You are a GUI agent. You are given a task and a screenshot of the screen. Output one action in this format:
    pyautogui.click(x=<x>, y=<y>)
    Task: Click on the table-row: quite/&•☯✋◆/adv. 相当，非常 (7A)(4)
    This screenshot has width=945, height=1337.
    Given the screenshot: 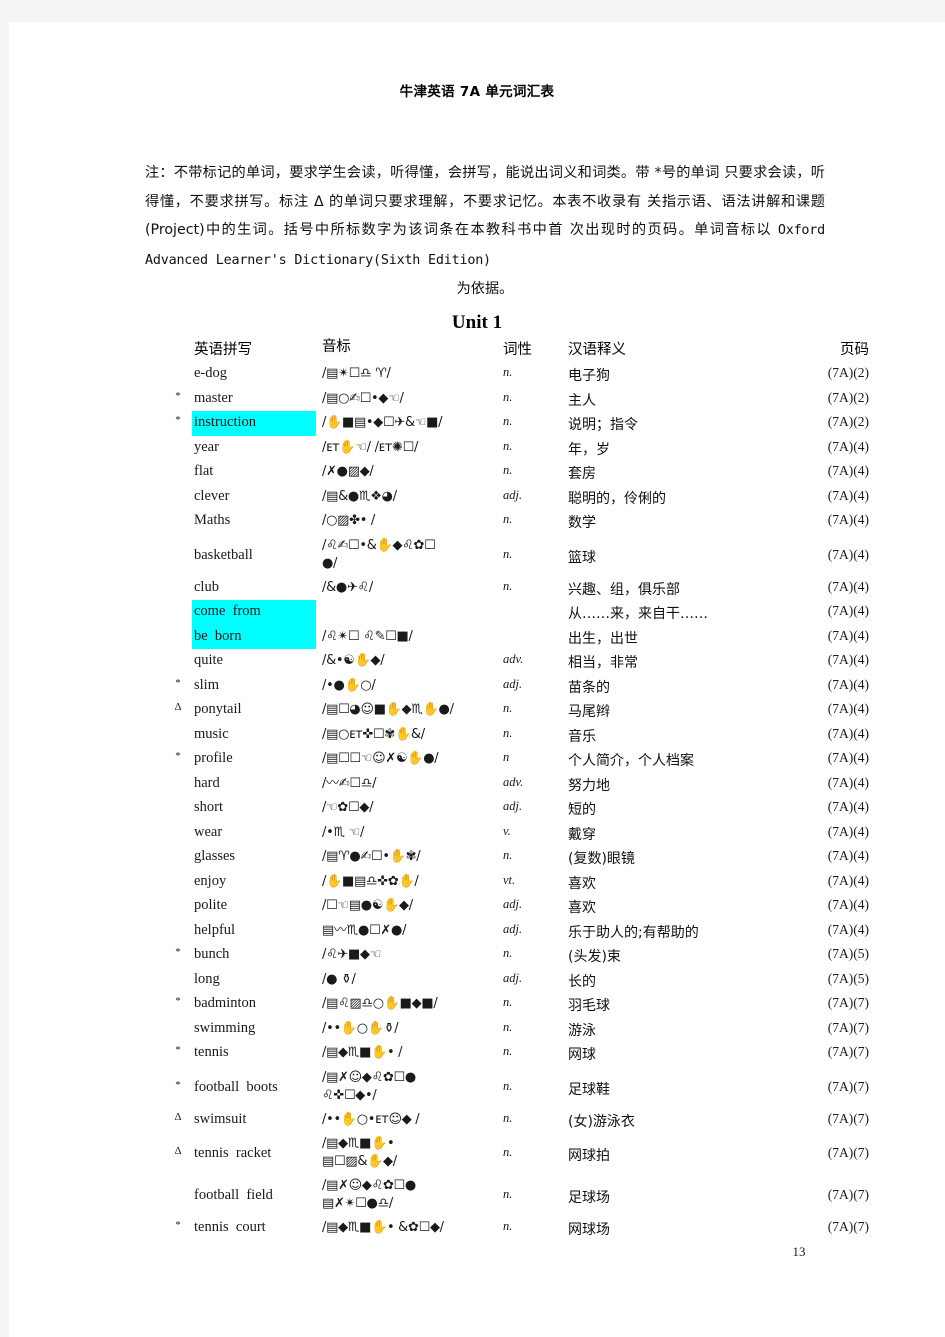 What is the action you would take?
    pyautogui.click(x=477, y=664)
    